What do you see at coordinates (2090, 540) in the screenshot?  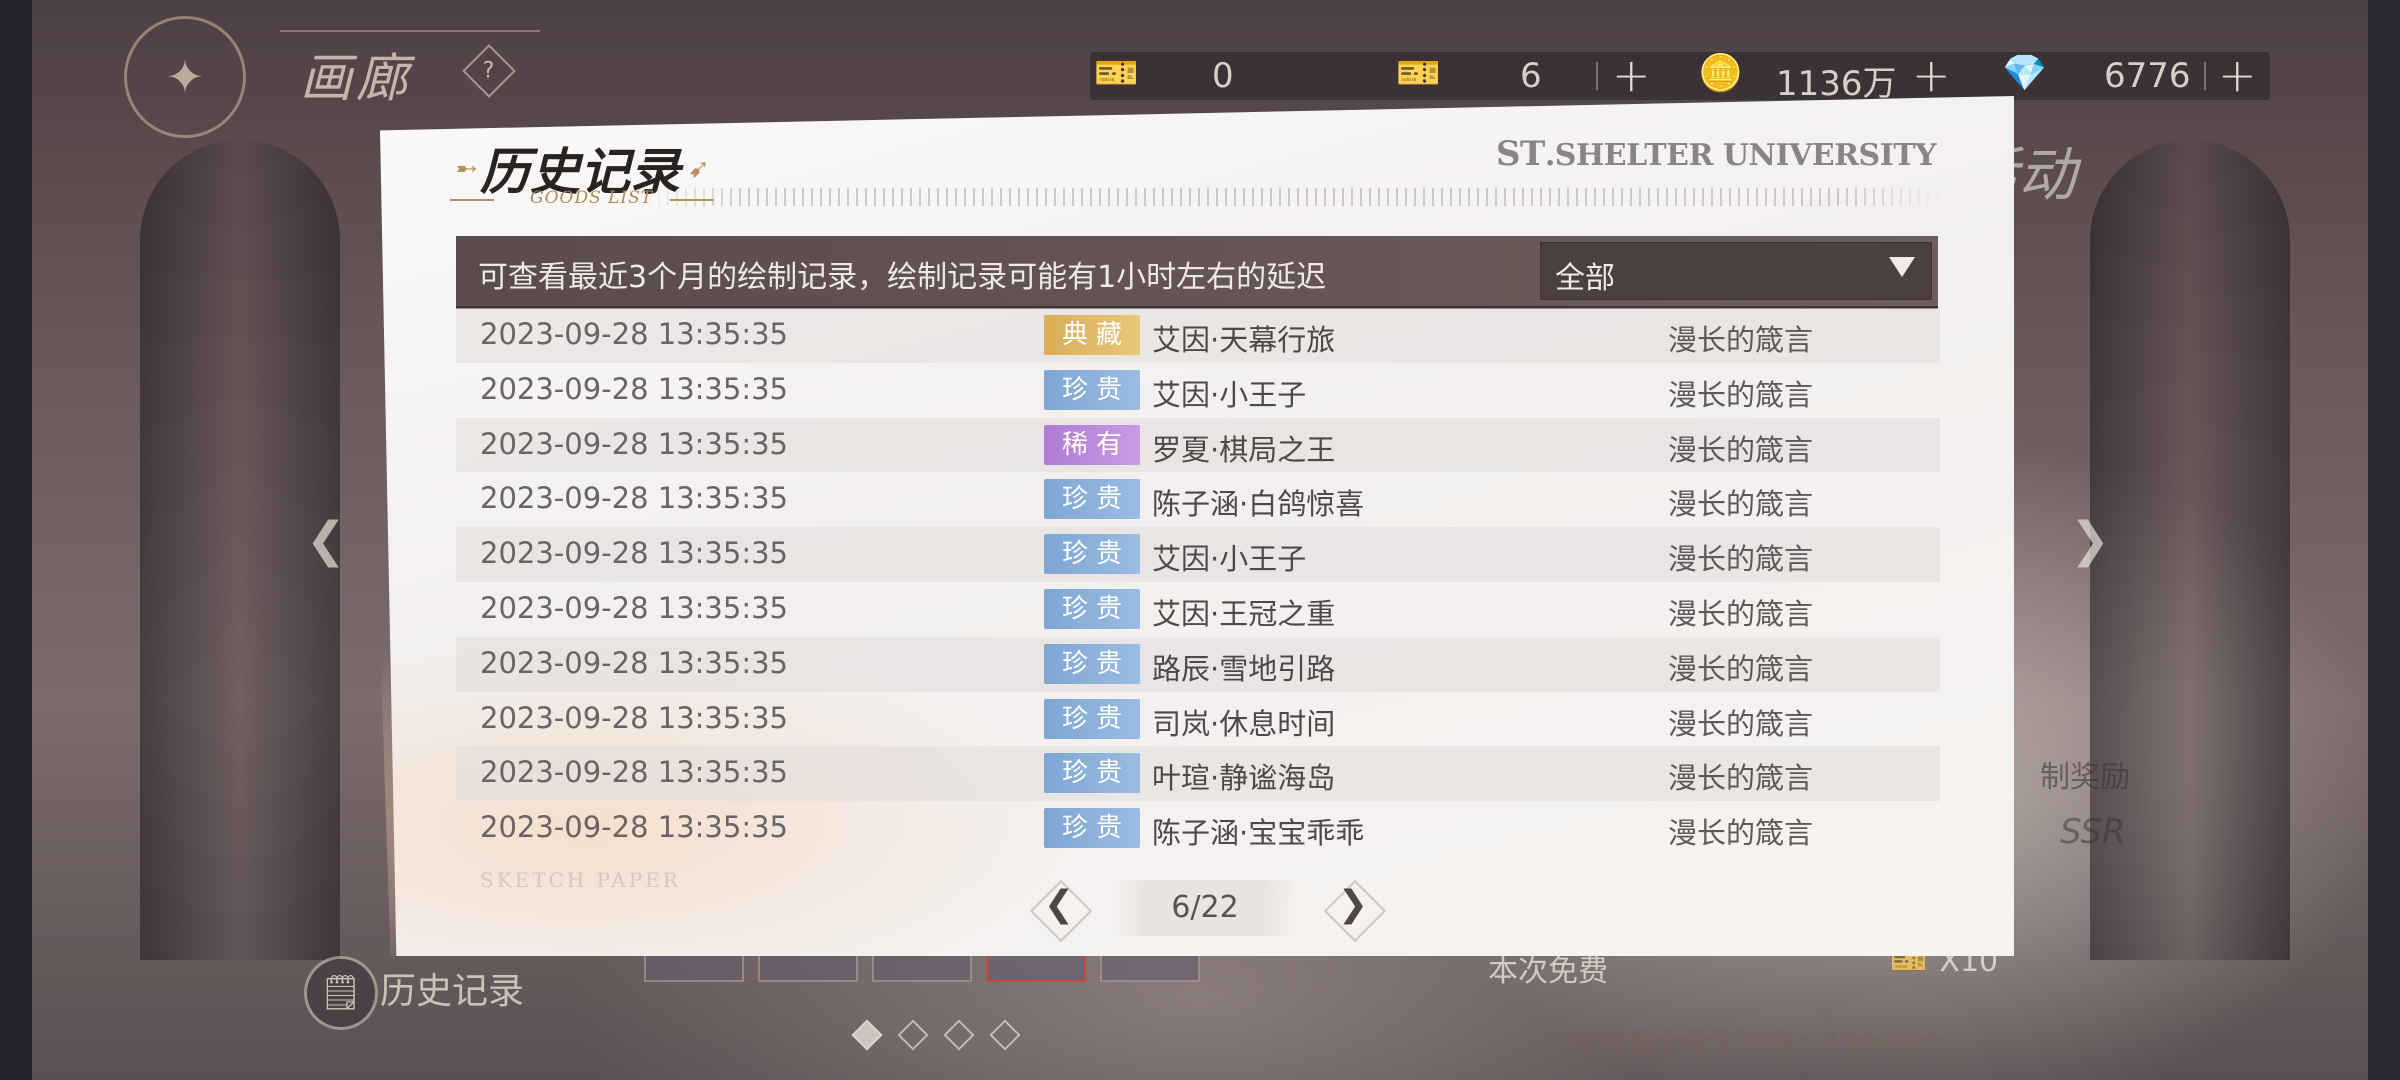 I see `next-banner-arrow-icon: ❯` at bounding box center [2090, 540].